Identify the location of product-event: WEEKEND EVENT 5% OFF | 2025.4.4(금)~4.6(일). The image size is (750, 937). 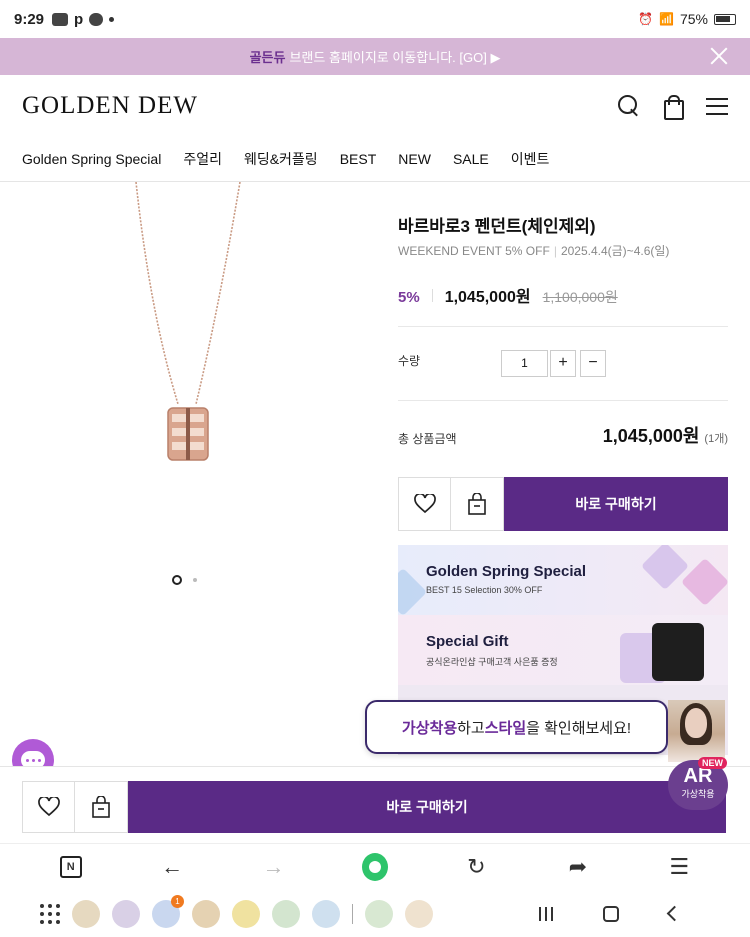
(534, 251).